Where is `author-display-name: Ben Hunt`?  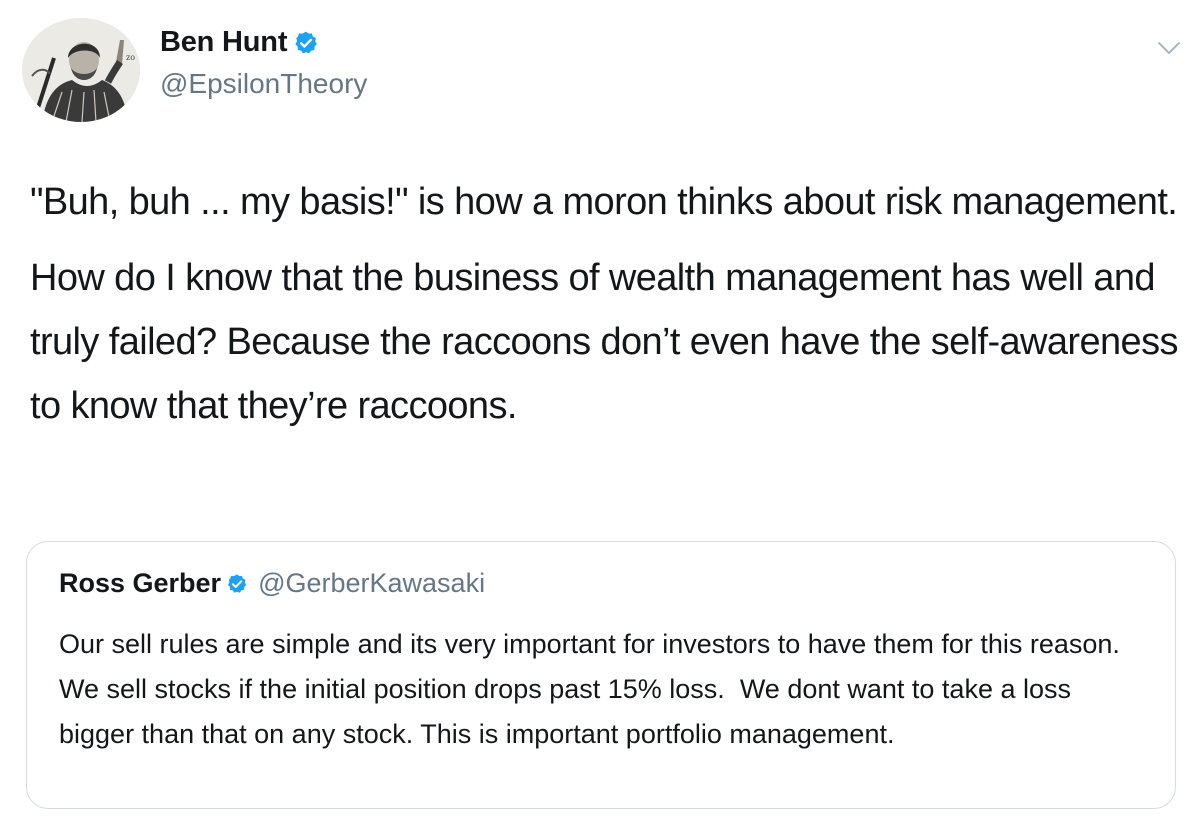 author-display-name: Ben Hunt is located at coordinates (223, 42).